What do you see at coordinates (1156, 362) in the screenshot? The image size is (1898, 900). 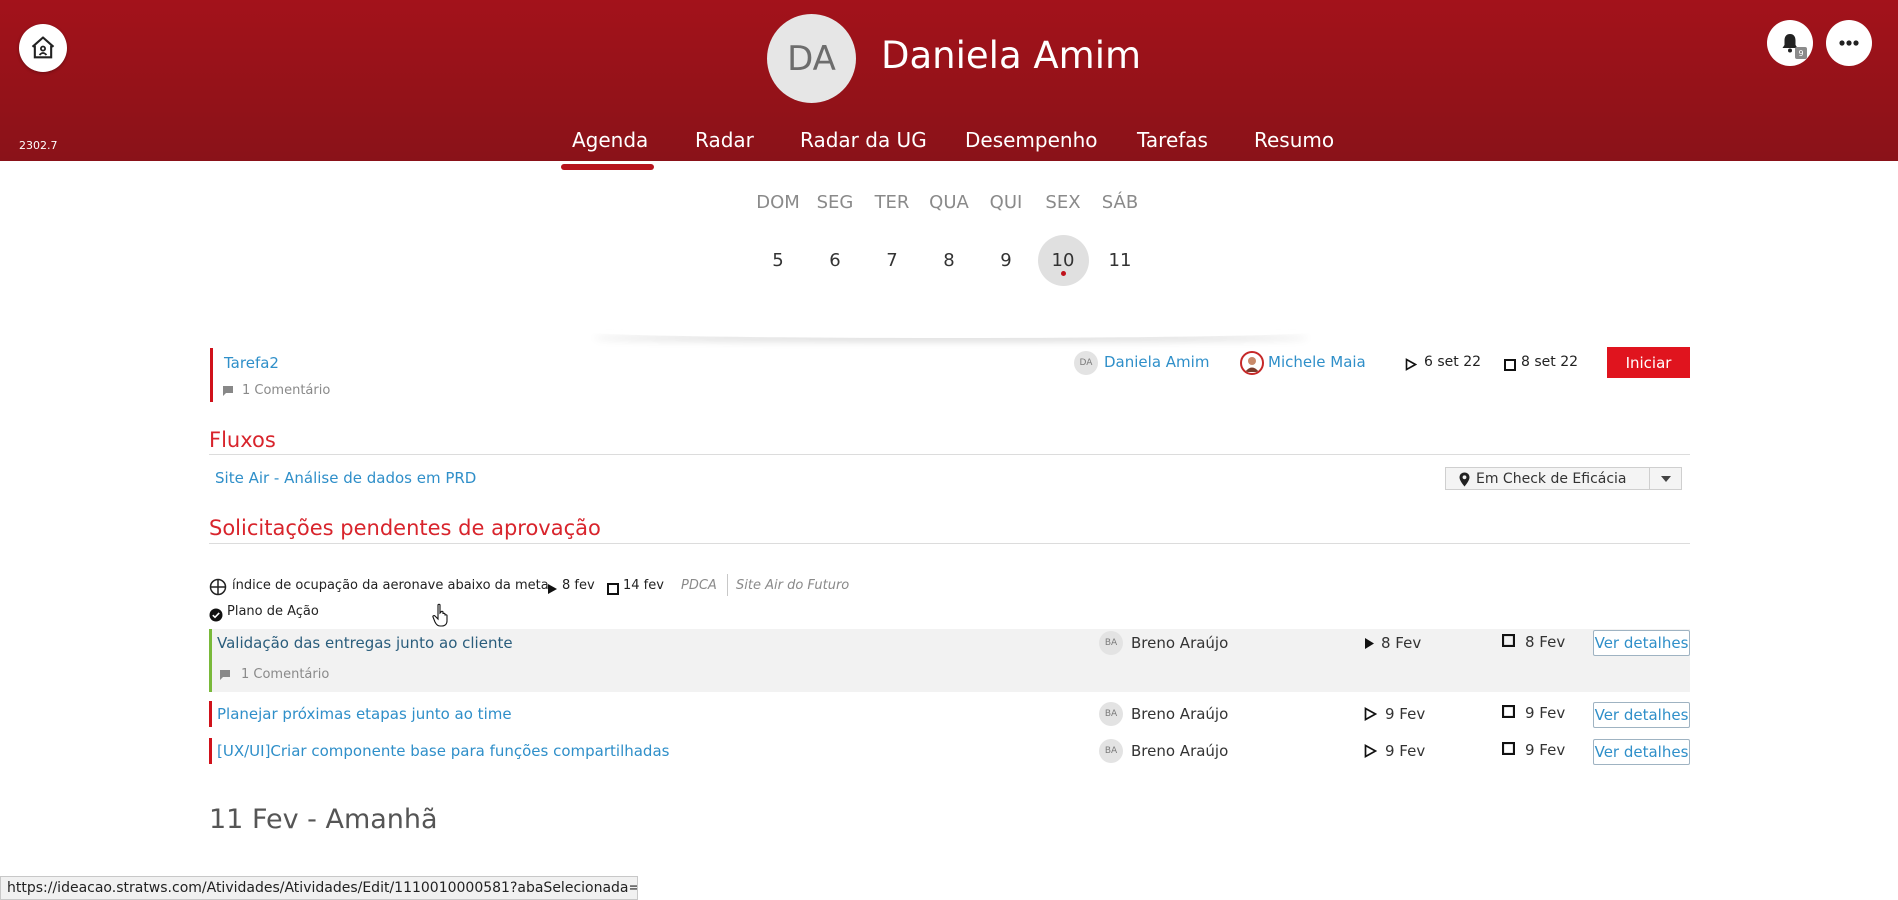 I see `task-owner-link: Daniela Amim` at bounding box center [1156, 362].